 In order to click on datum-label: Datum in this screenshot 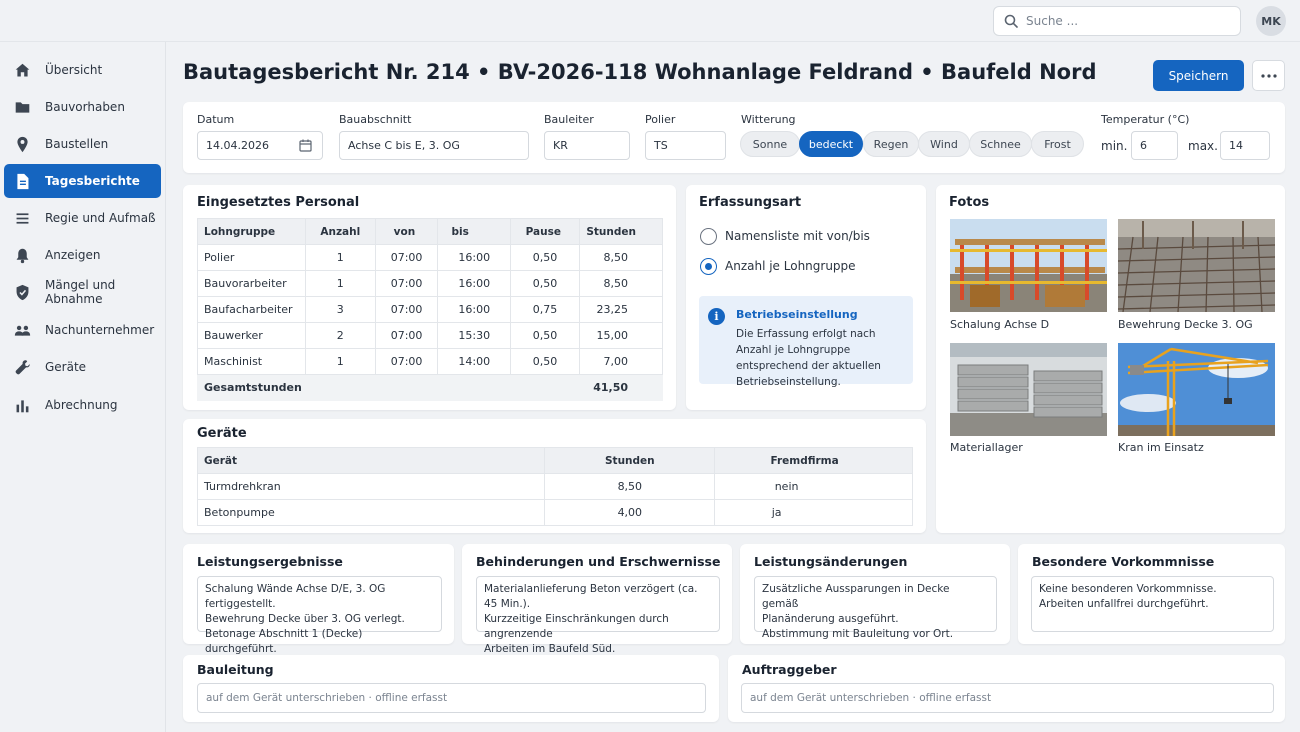, I will do `click(216, 119)`.